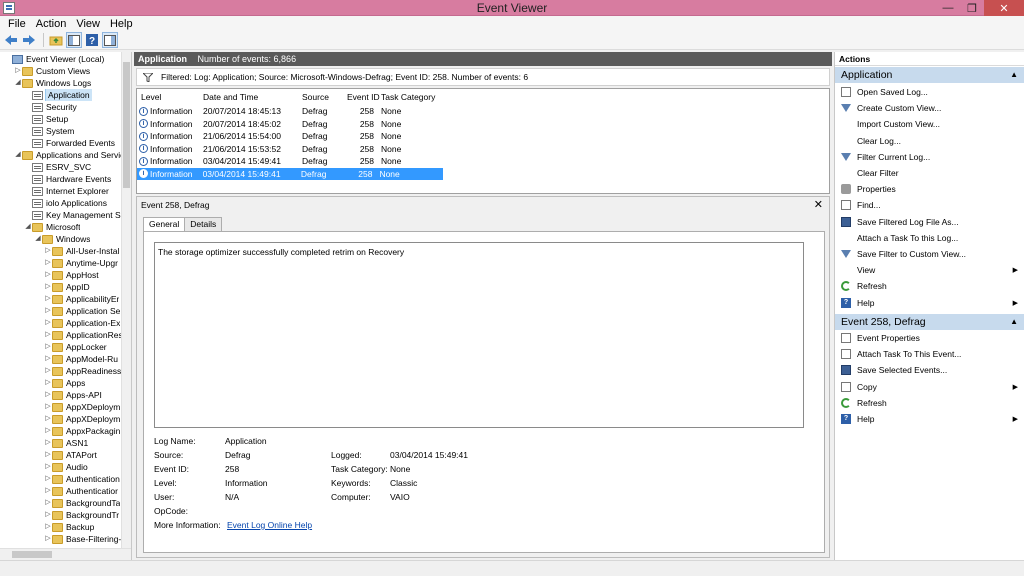 This screenshot has width=1024, height=576. I want to click on menu-file: File, so click(17, 24).